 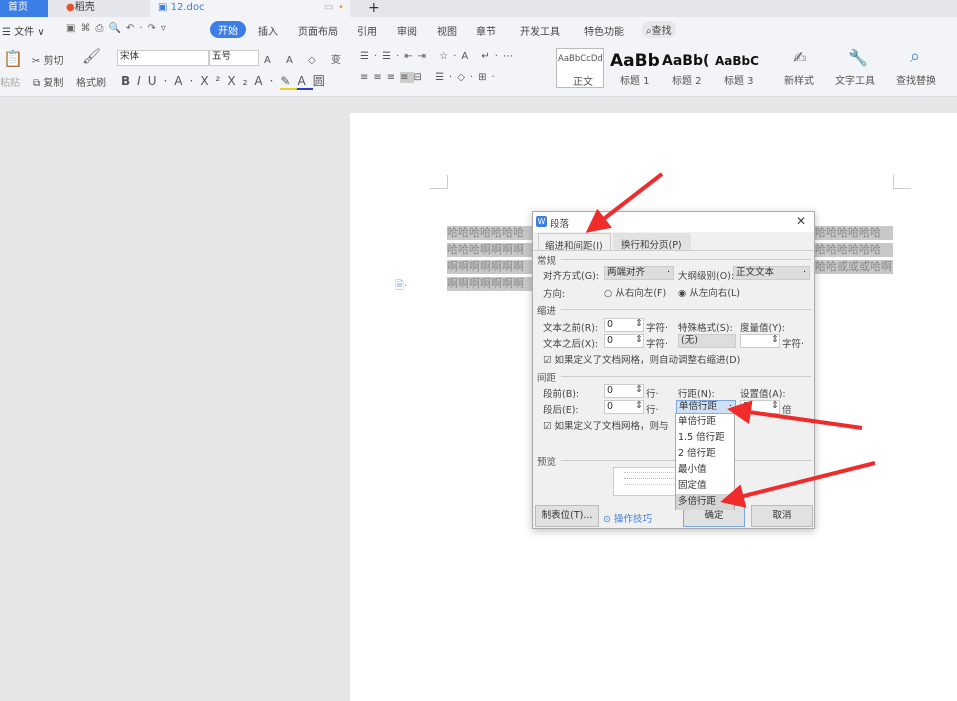 I want to click on arrow-to-line-spacing, so click(x=795, y=415).